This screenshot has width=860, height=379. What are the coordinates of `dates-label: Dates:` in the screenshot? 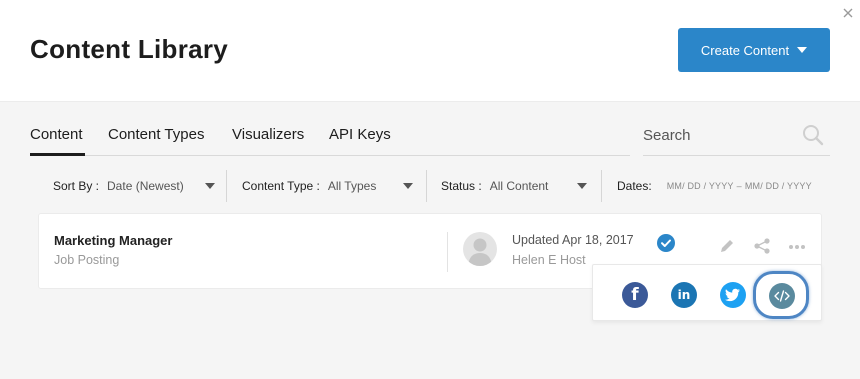 It's located at (634, 186).